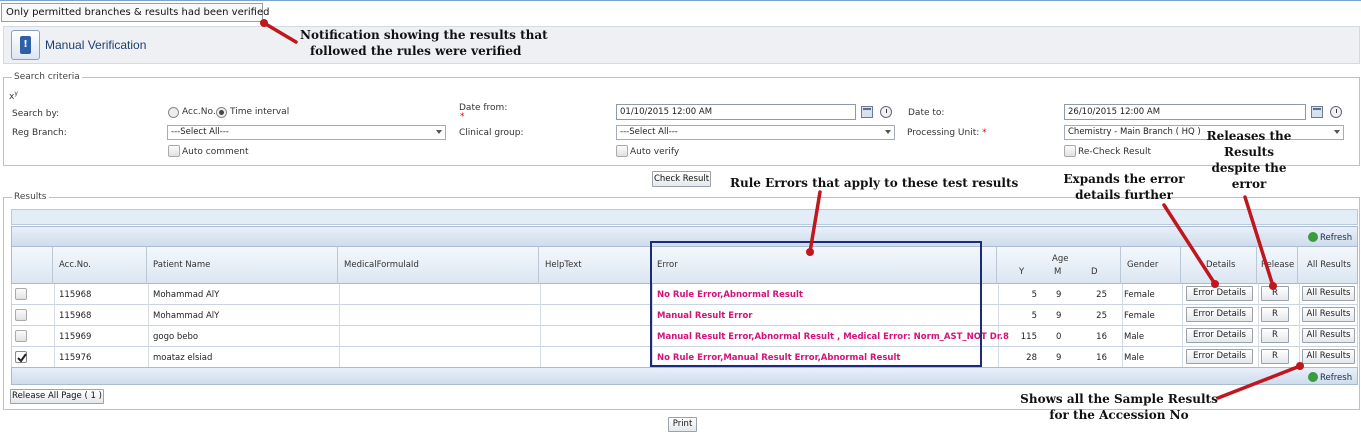 The height and width of the screenshot is (432, 1361). Describe the element at coordinates (815, 222) in the screenshot. I see `annotation-arrow-rule-errors` at that location.